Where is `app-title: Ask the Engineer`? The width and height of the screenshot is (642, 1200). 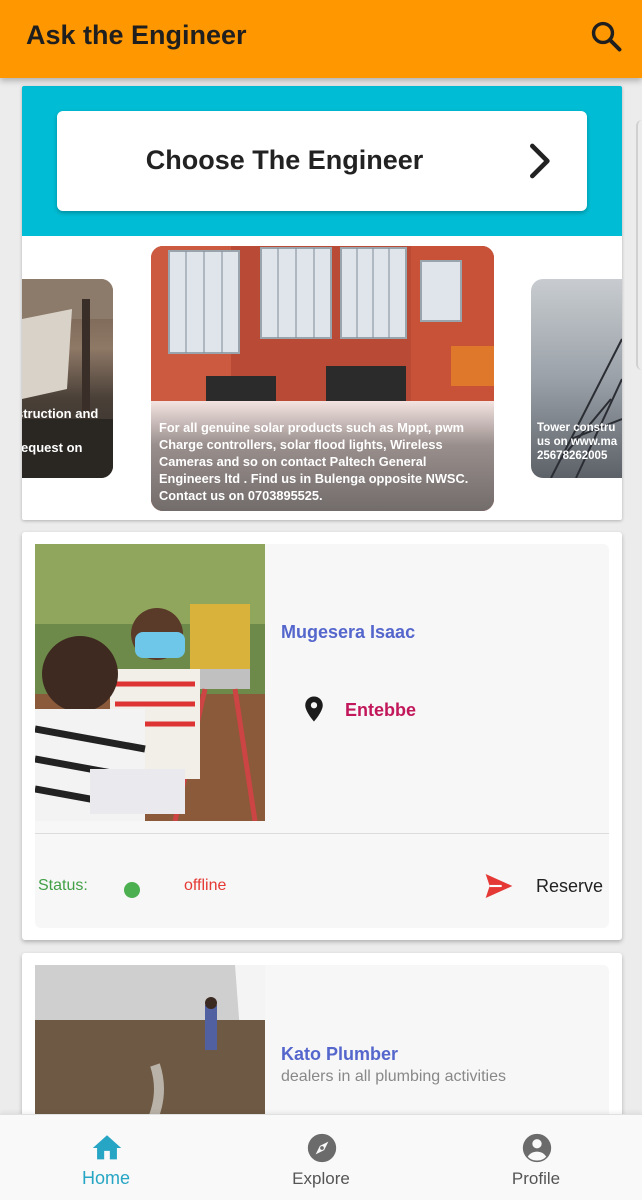 app-title: Ask the Engineer is located at coordinates (136, 35).